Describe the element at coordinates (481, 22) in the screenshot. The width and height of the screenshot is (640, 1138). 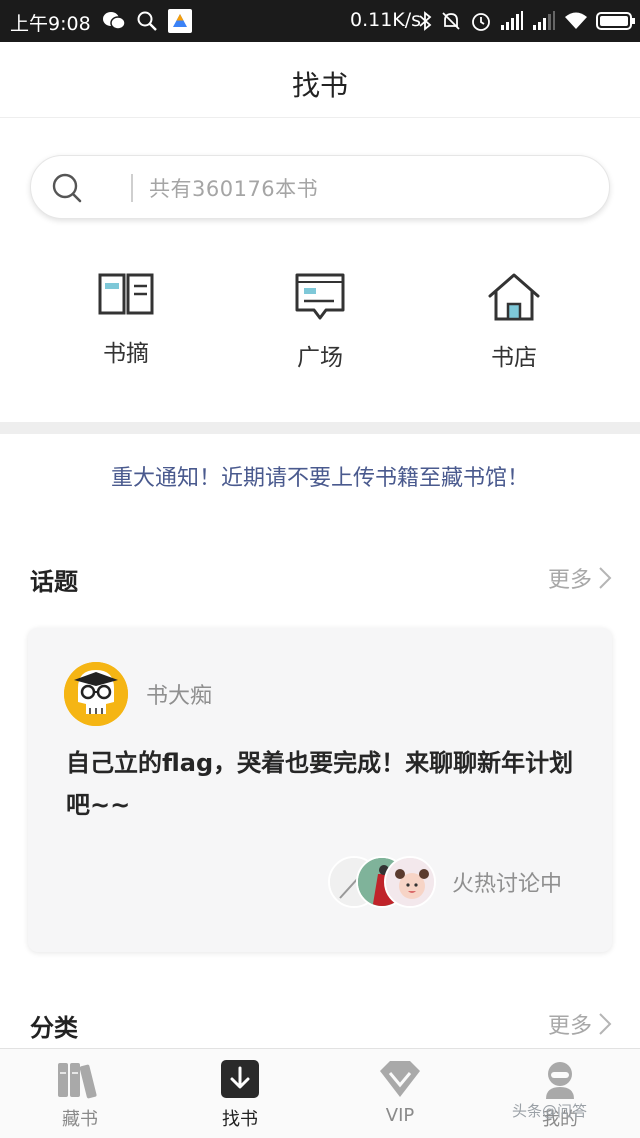
I see `alarm-icon` at that location.